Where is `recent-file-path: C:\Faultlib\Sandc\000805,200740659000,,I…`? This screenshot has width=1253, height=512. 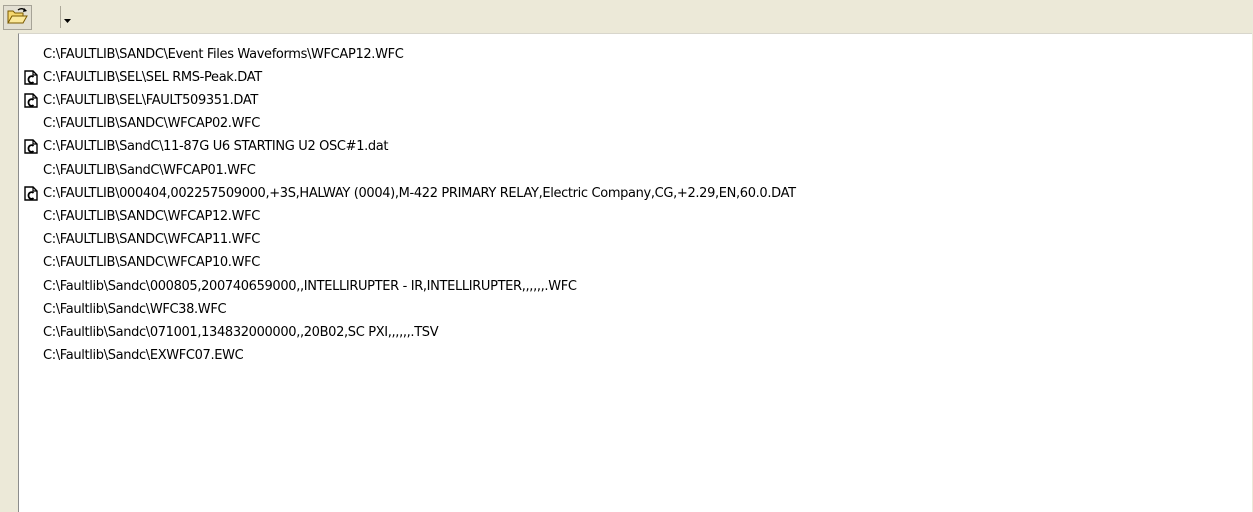
recent-file-path: C:\Faultlib\Sandc\000805,200740659000,,I… is located at coordinates (310, 286).